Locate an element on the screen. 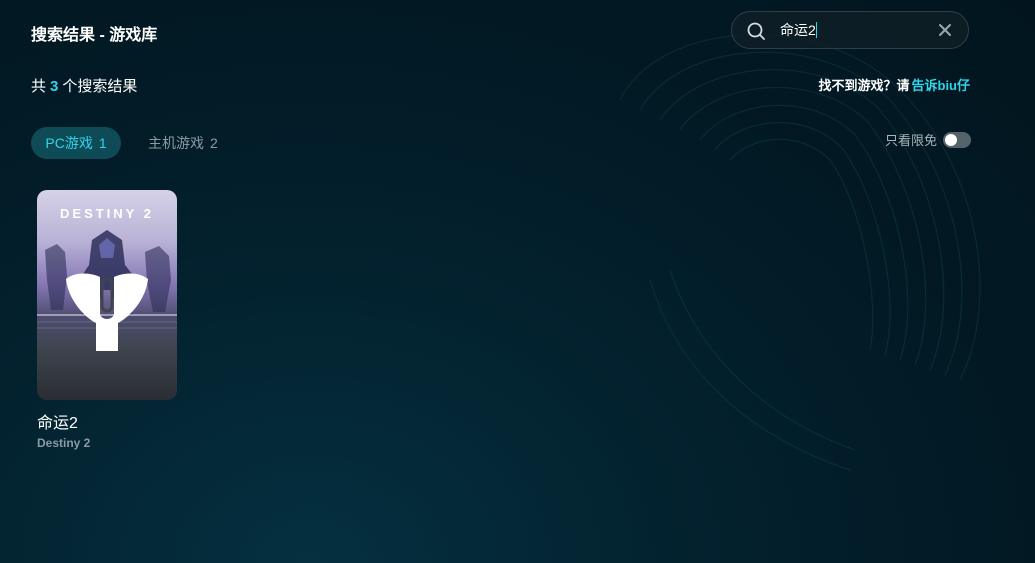  result-count-prefix: 共 is located at coordinates (39, 86).